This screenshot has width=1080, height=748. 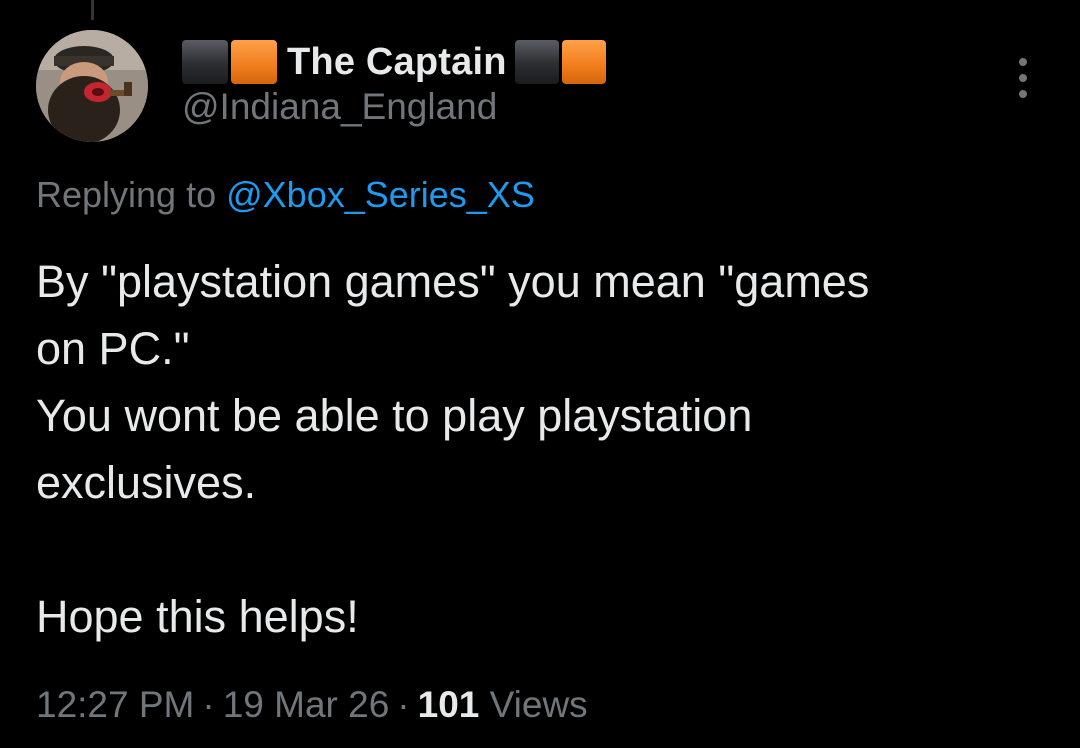 I want to click on reply-mention-link: @Xbox_Series_XS, so click(x=380, y=194).